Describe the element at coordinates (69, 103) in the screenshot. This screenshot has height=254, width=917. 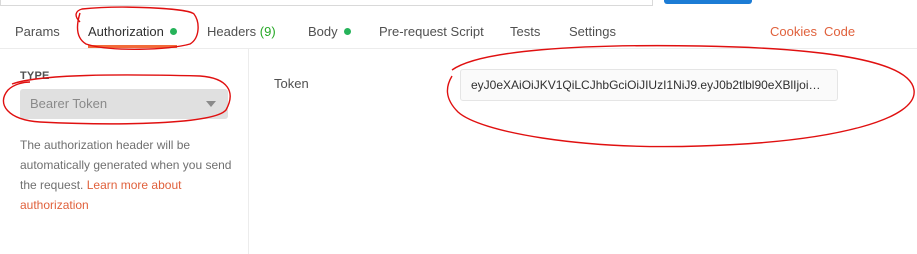
I see `auth-type-value: Bearer Token` at that location.